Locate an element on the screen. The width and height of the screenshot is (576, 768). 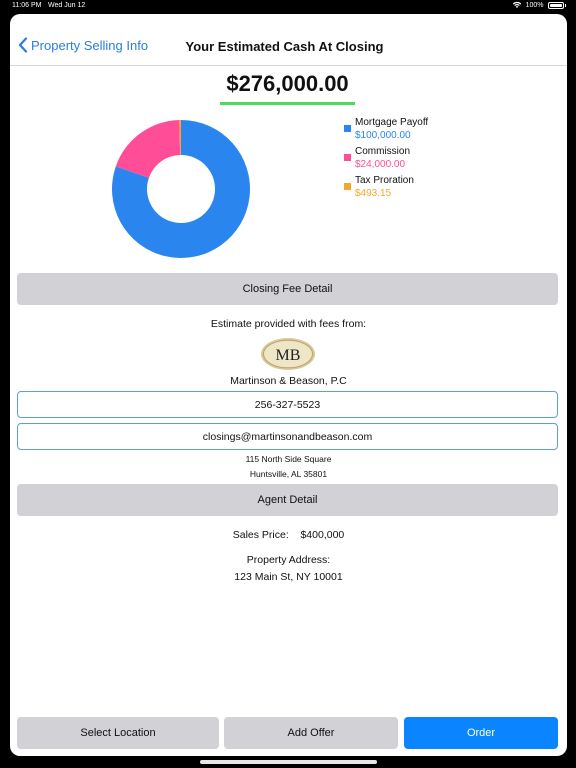
add-offer-button: Add Offer is located at coordinates (311, 733).